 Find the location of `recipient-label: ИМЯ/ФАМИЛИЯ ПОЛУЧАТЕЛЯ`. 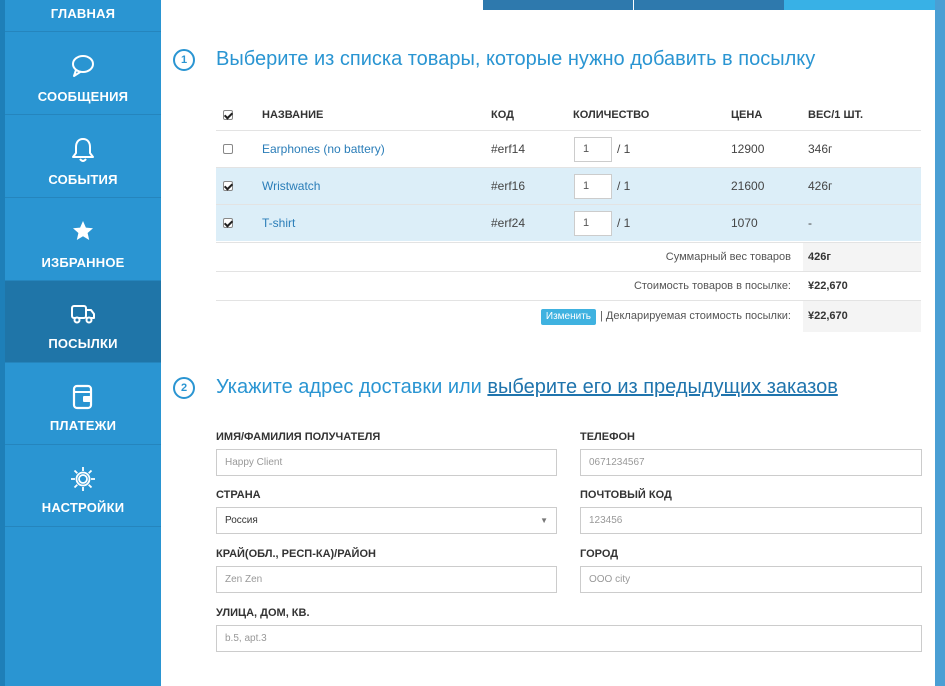

recipient-label: ИМЯ/ФАМИЛИЯ ПОЛУЧАТЕЛЯ is located at coordinates (298, 437).